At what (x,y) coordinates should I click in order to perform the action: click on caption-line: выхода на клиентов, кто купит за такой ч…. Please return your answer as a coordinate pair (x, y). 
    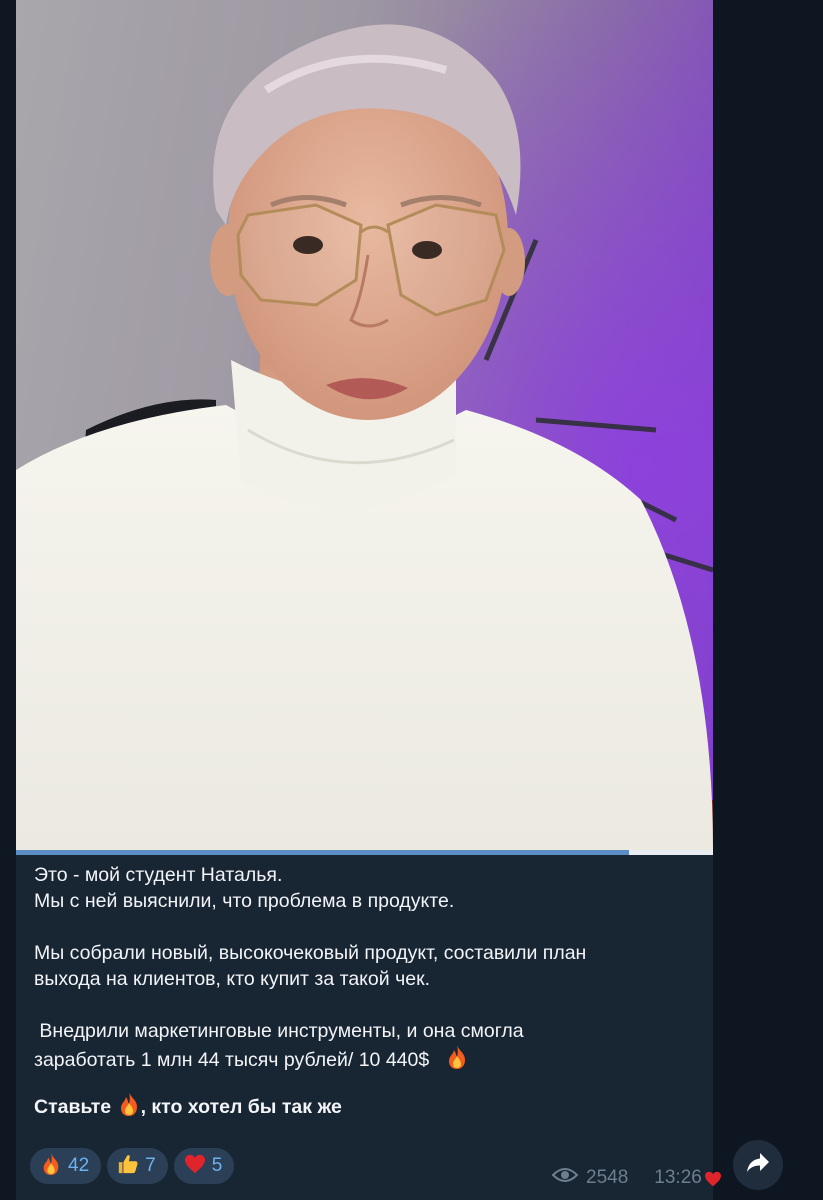
    Looking at the image, I should click on (232, 979).